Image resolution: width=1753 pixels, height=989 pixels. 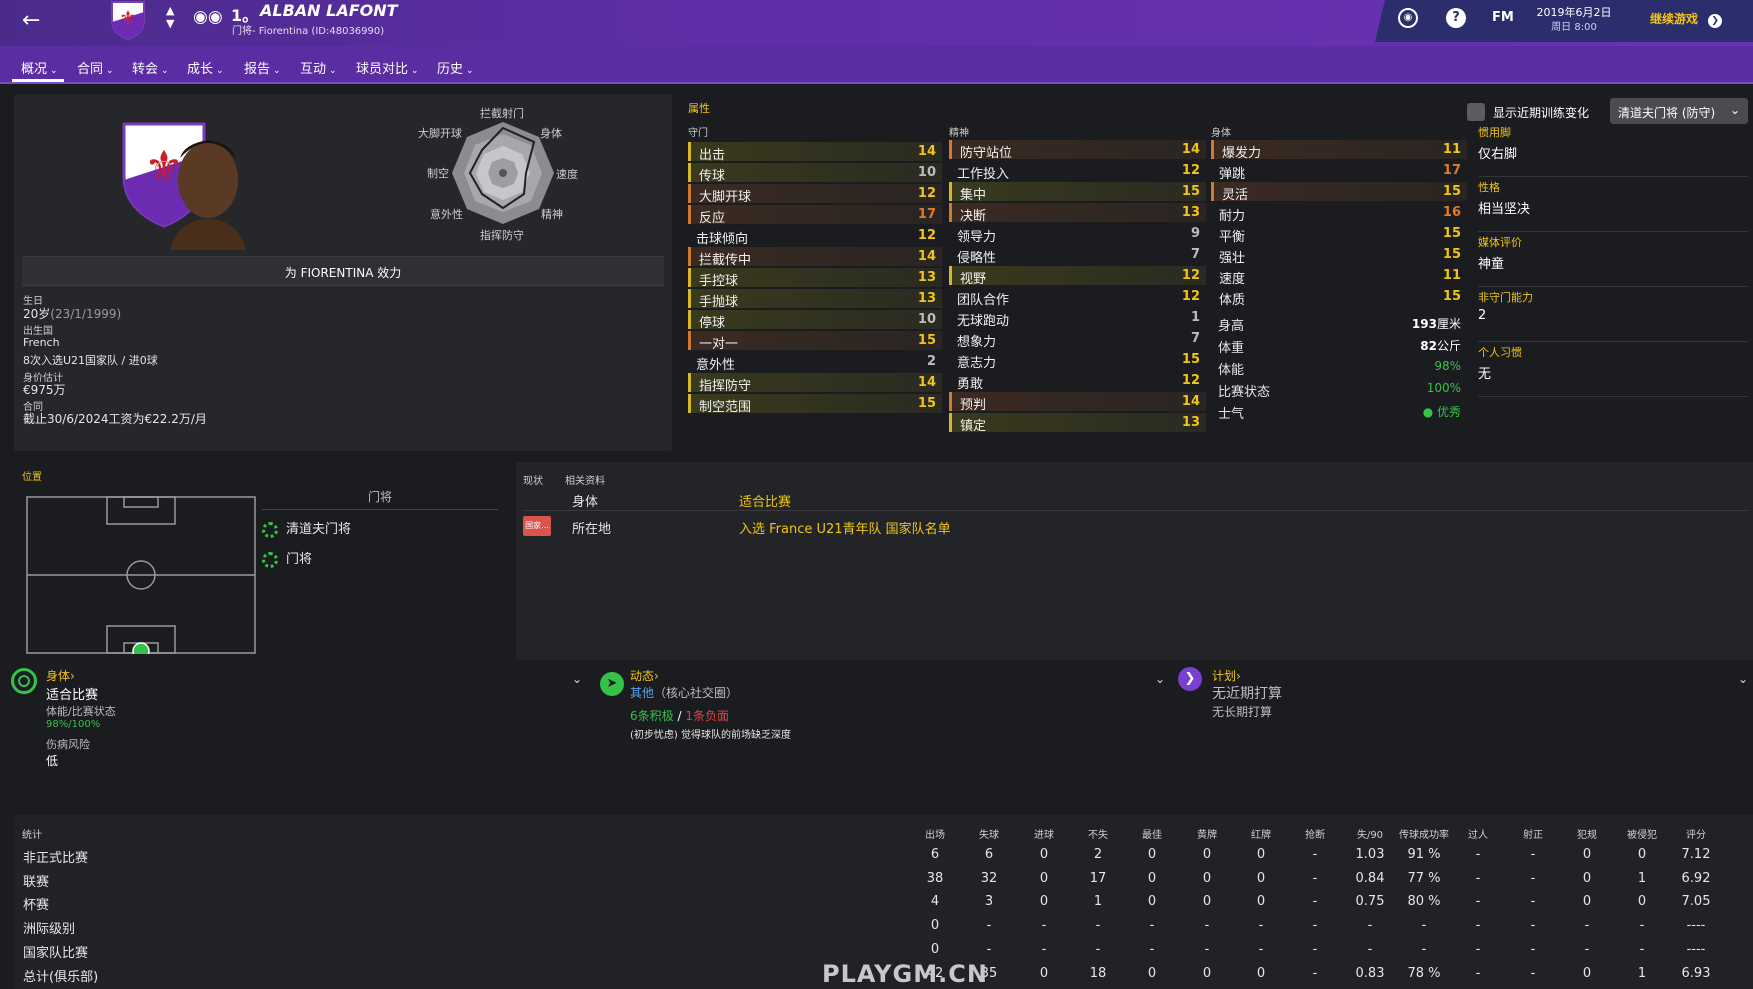 I want to click on group-name: 其他, so click(x=642, y=693).